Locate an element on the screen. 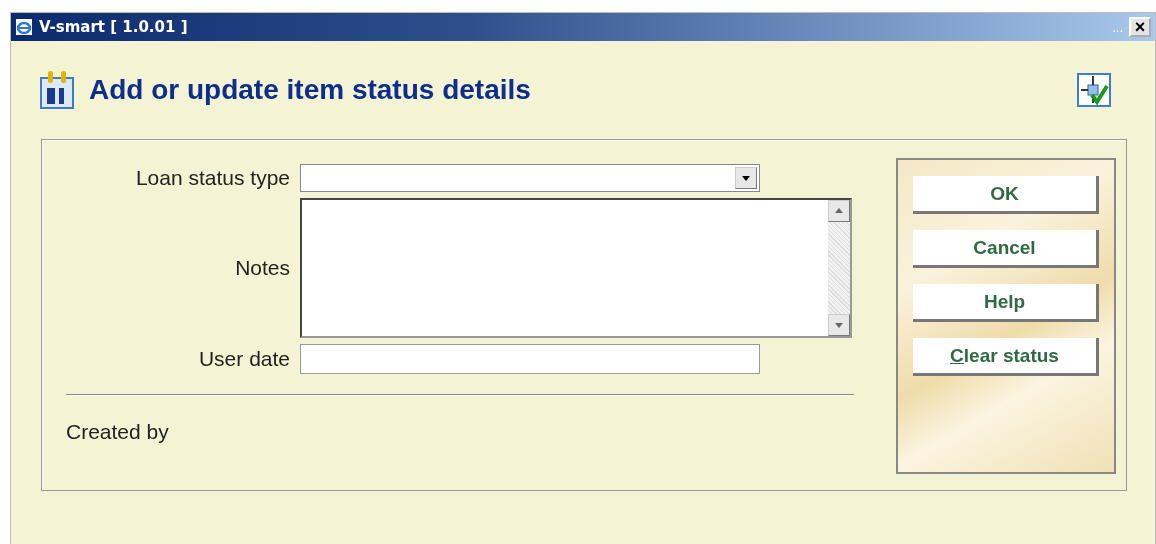  field-label: Loan status type is located at coordinates (212, 178).